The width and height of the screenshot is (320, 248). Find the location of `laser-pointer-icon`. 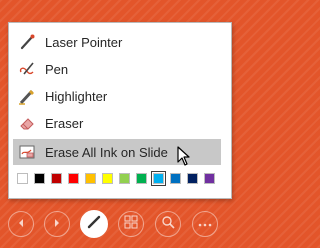

laser-pointer-icon is located at coordinates (27, 42).